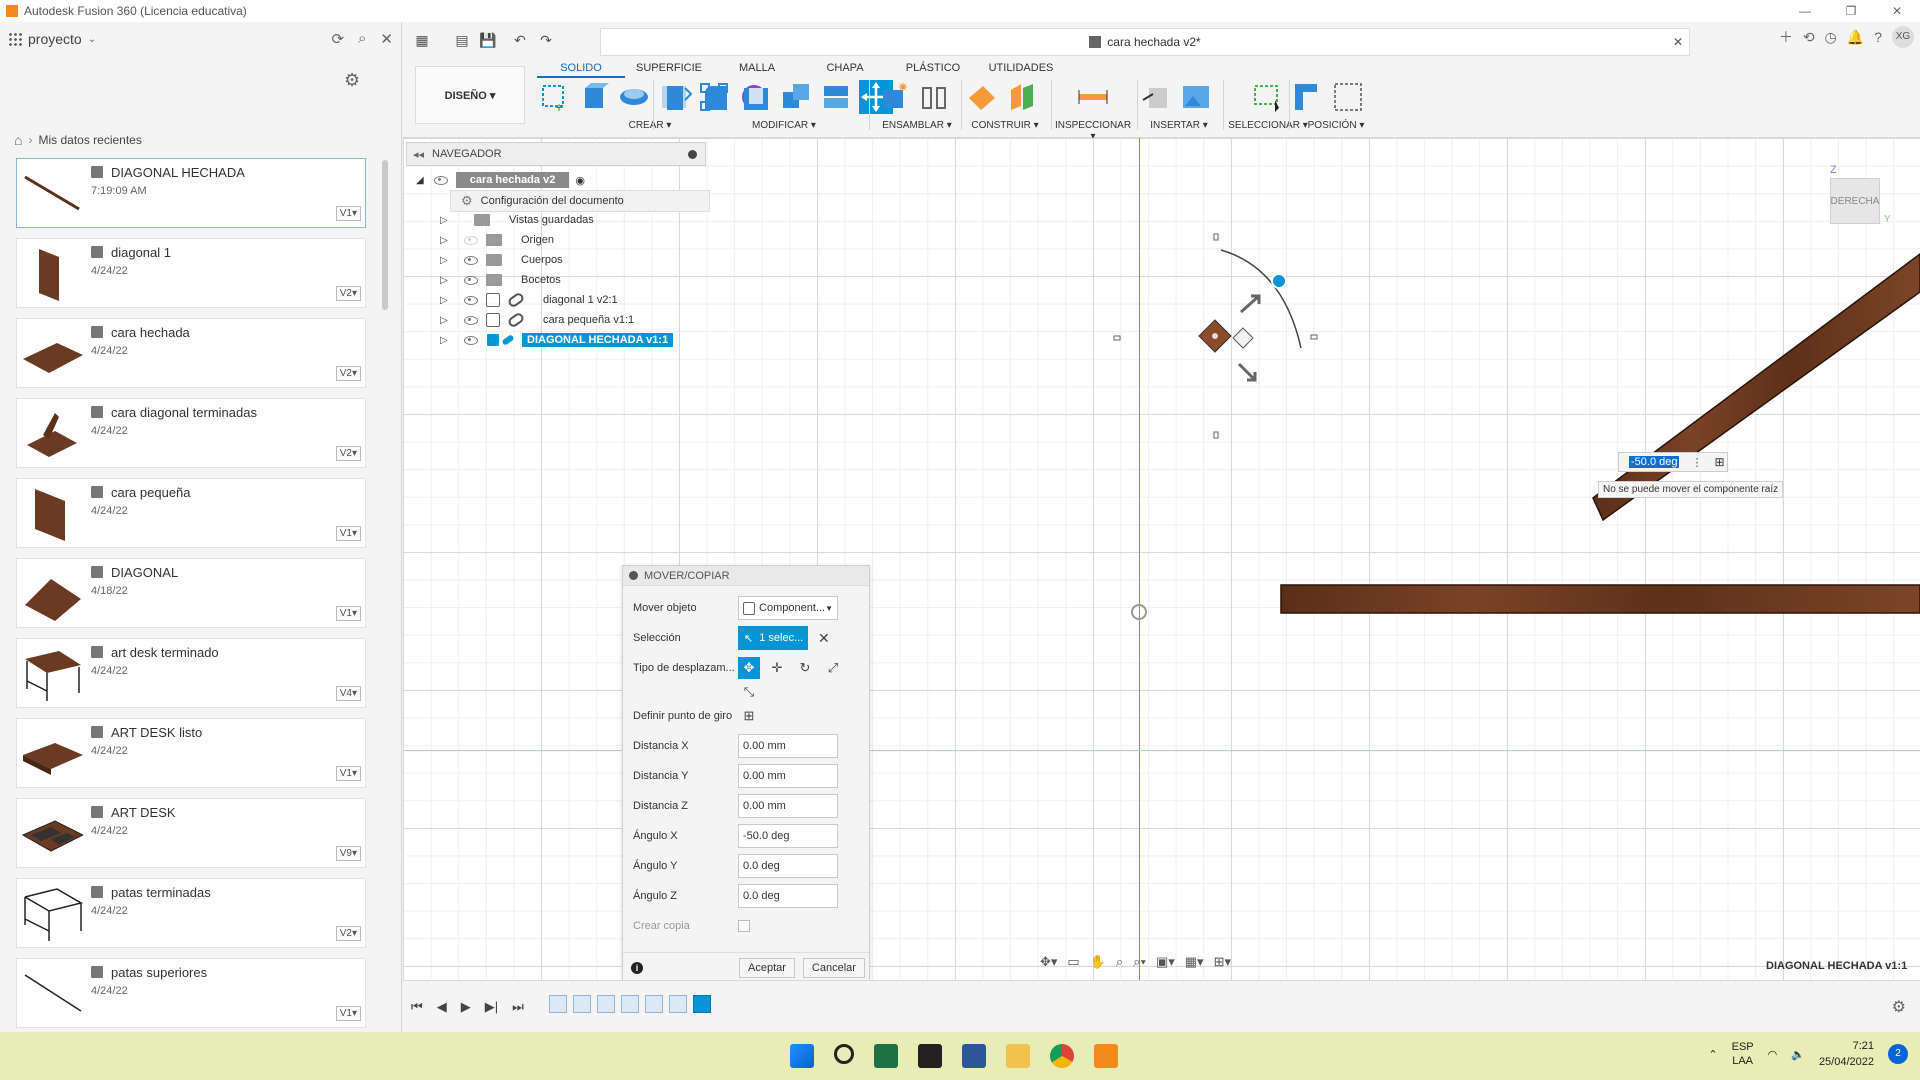 This screenshot has width=1920, height=1080. What do you see at coordinates (1719, 462) in the screenshot?
I see `pivot-icon: ⊞` at bounding box center [1719, 462].